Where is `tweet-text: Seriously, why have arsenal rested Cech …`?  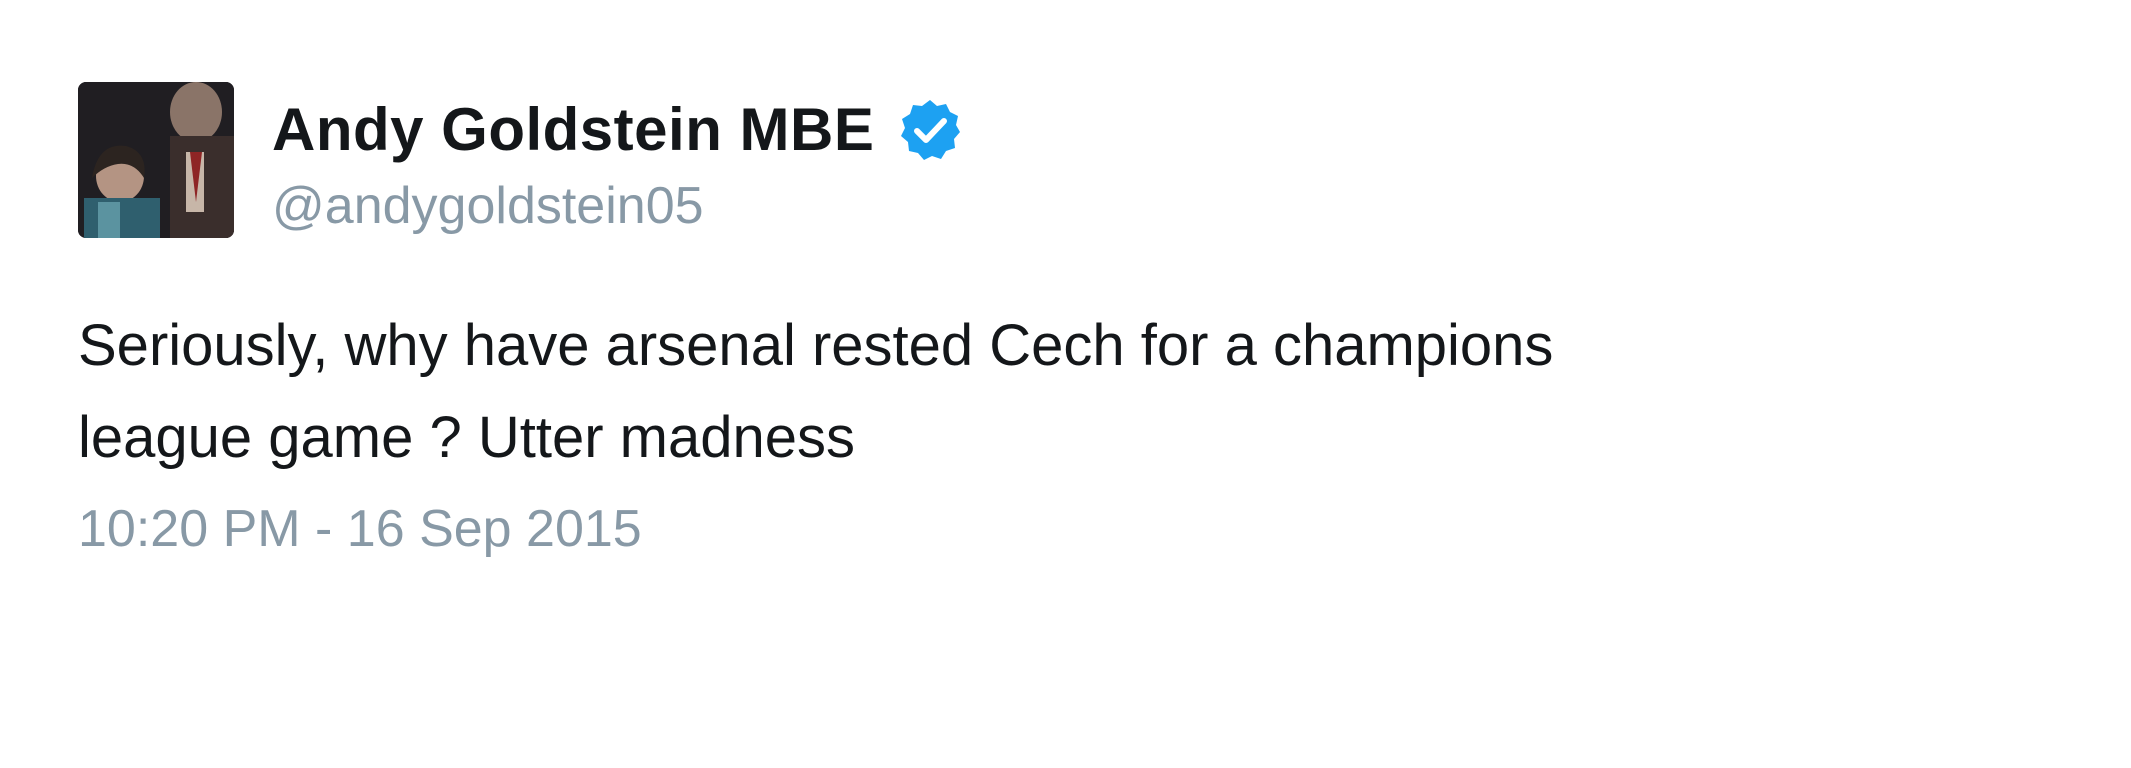
tweet-text: Seriously, why have arsenal rested Cech … is located at coordinates (816, 391).